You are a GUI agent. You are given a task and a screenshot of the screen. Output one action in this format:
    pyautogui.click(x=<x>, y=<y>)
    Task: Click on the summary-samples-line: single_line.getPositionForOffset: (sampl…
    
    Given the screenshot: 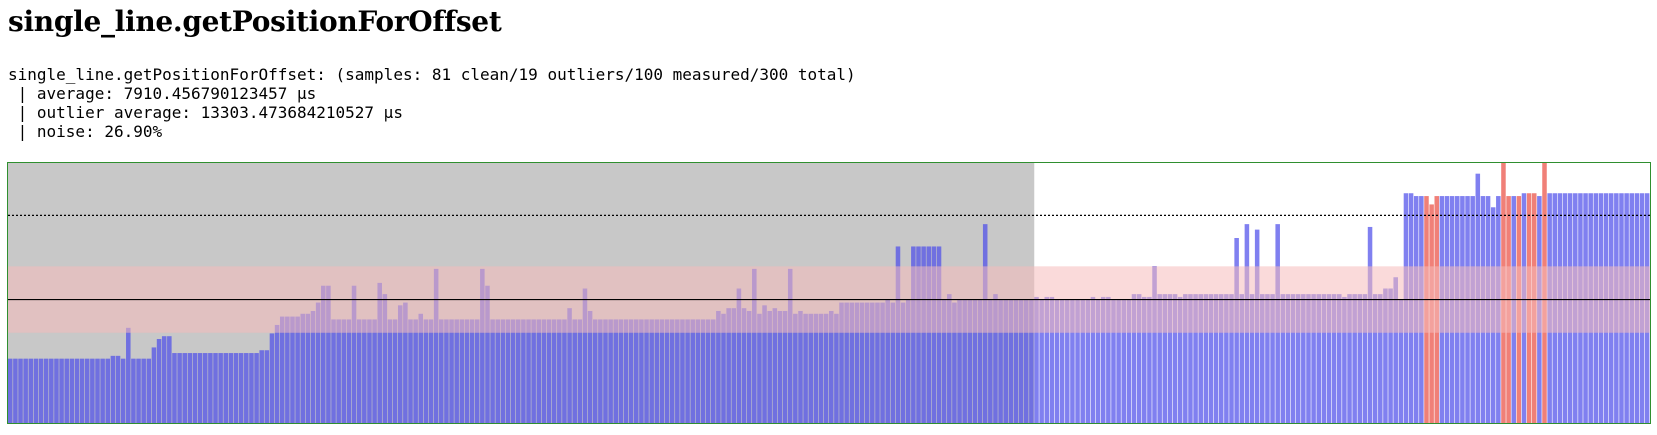 What is the action you would take?
    pyautogui.click(x=432, y=74)
    